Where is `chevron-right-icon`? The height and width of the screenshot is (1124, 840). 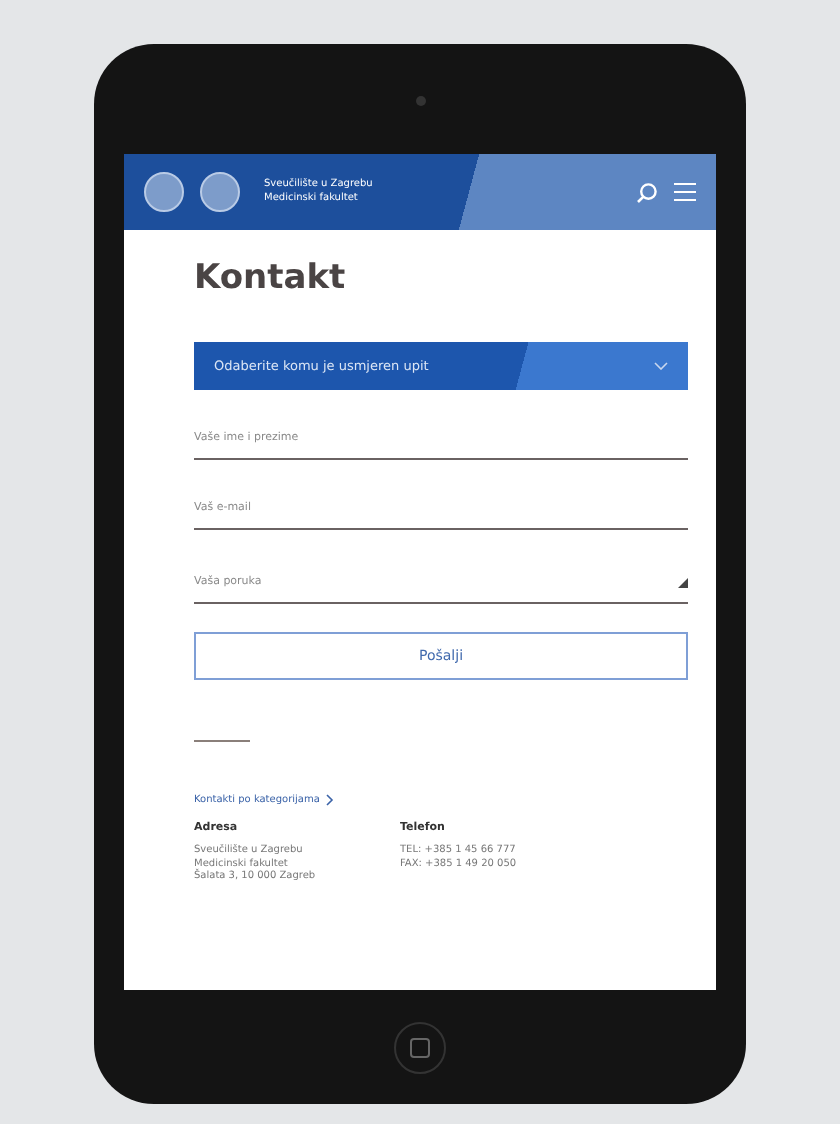
chevron-right-icon is located at coordinates (329, 800).